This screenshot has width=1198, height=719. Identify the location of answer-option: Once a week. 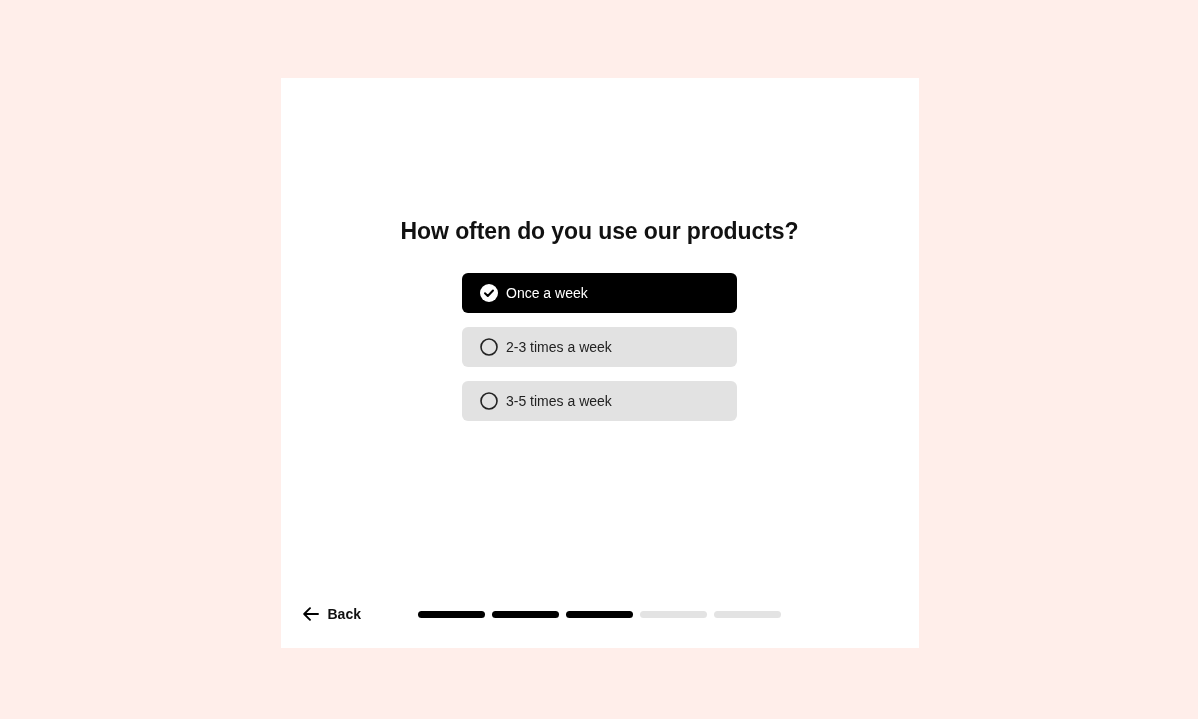
(599, 293).